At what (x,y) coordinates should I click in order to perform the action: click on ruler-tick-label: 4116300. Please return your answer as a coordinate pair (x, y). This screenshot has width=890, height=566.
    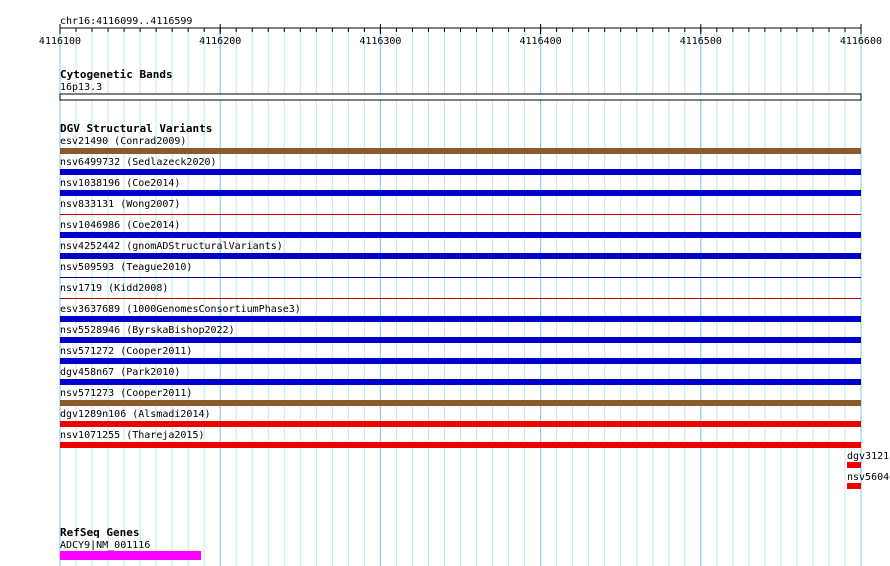
    Looking at the image, I should click on (380, 41).